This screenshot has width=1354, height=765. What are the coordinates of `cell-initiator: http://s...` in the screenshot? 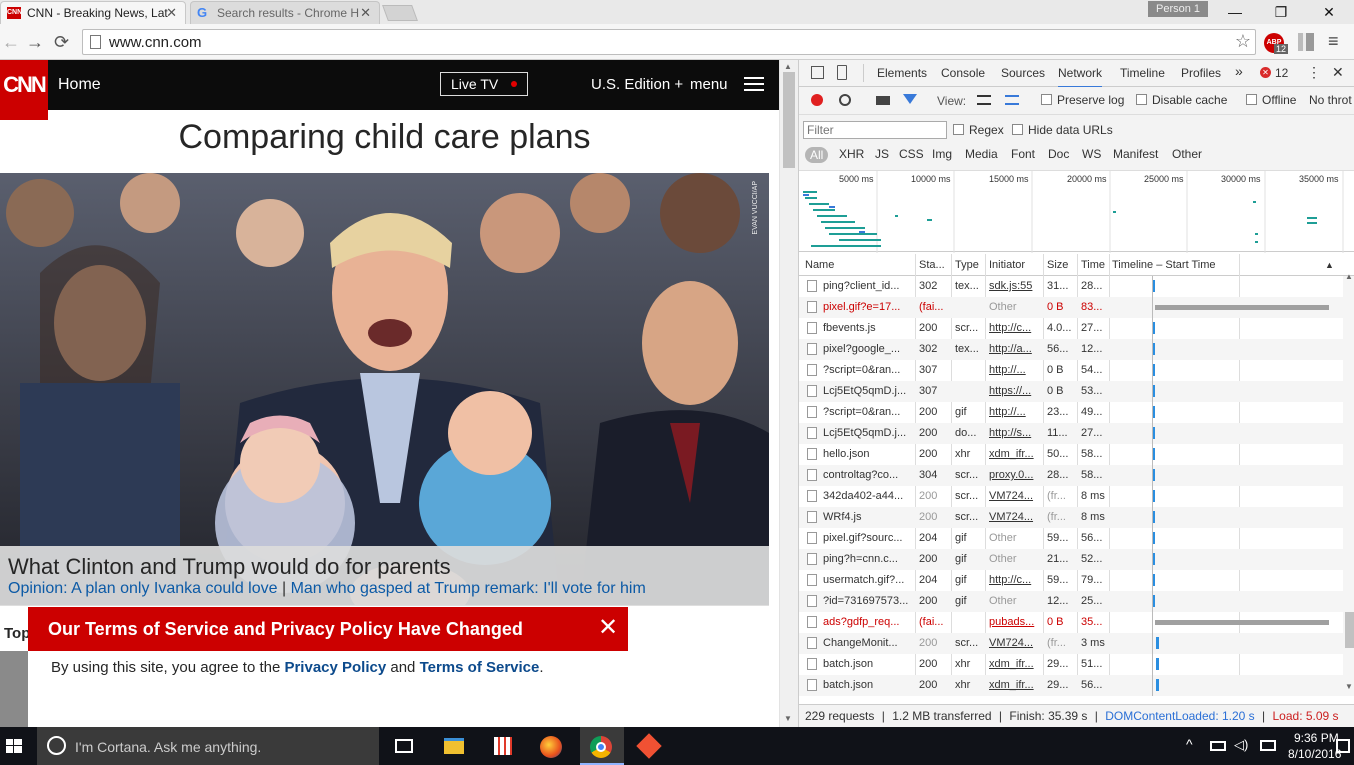 It's located at (1015, 433).